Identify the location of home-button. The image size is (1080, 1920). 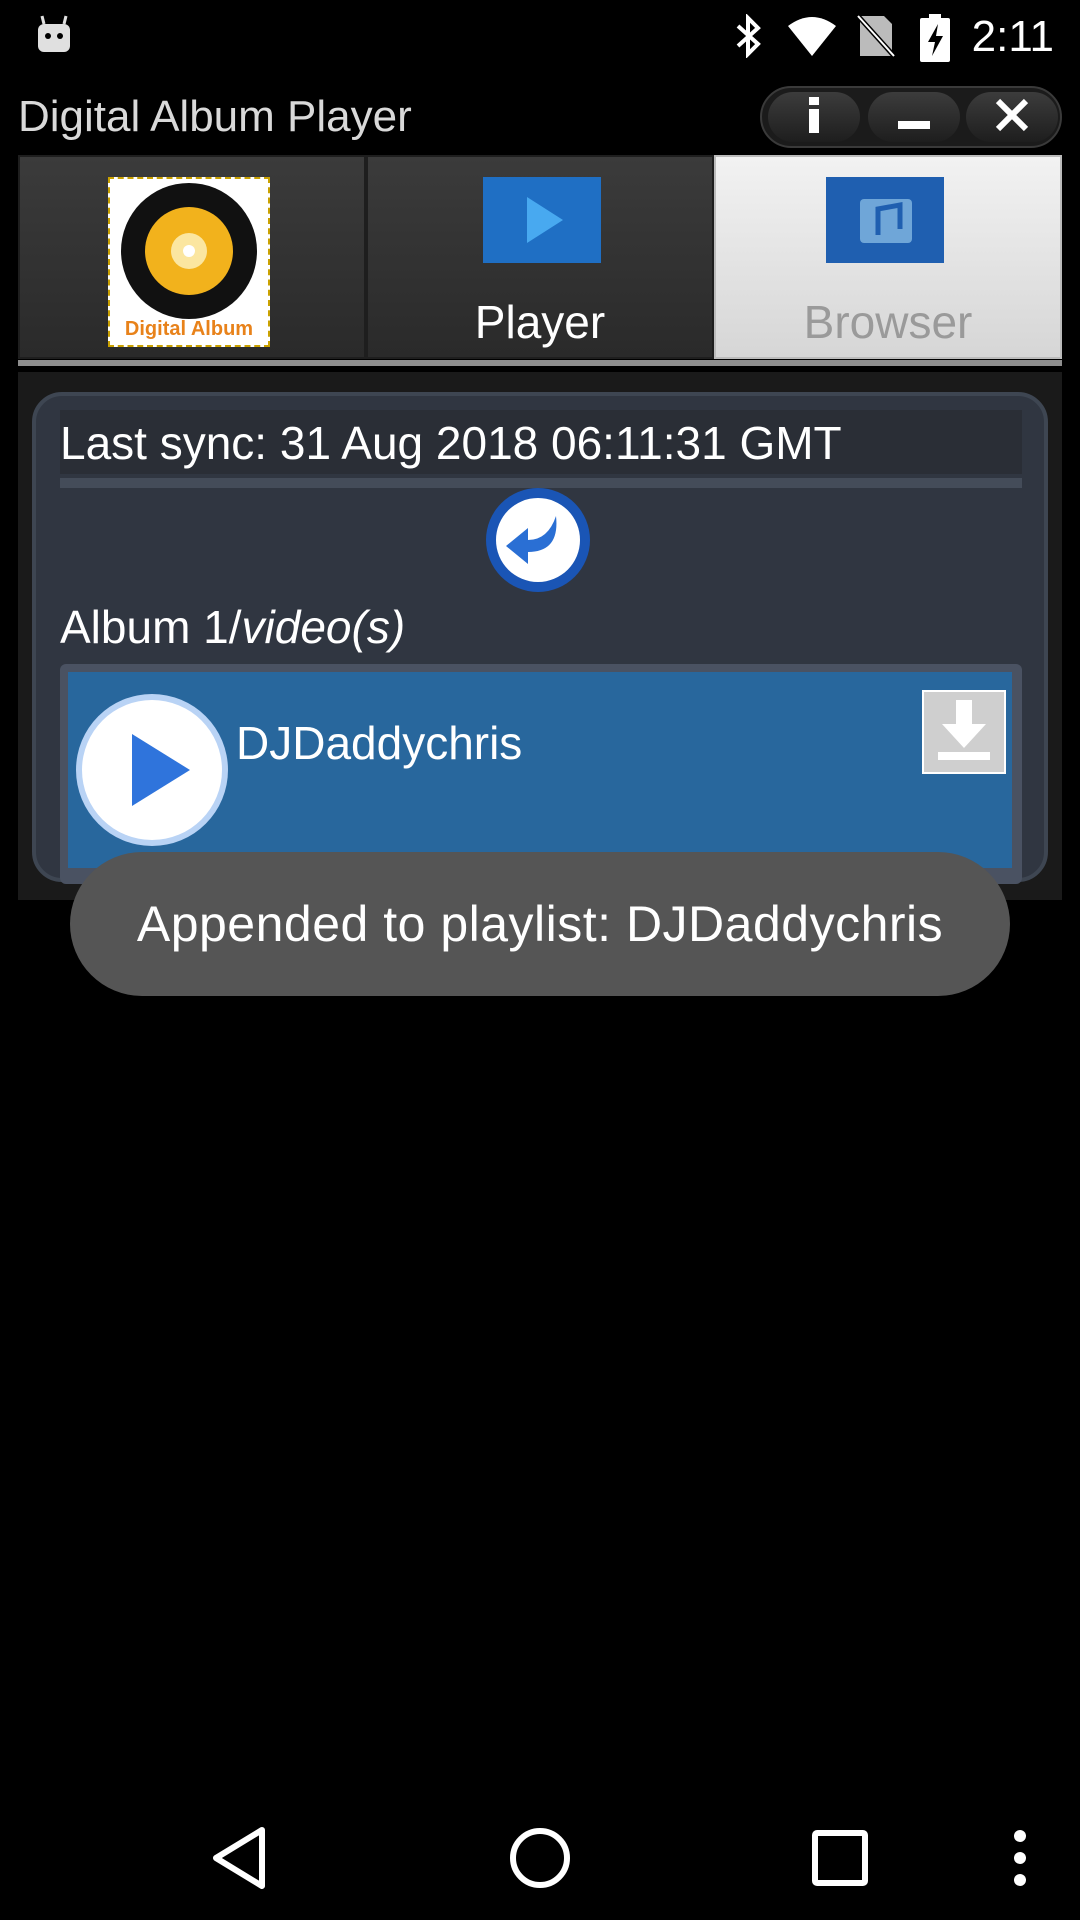
(540, 1860).